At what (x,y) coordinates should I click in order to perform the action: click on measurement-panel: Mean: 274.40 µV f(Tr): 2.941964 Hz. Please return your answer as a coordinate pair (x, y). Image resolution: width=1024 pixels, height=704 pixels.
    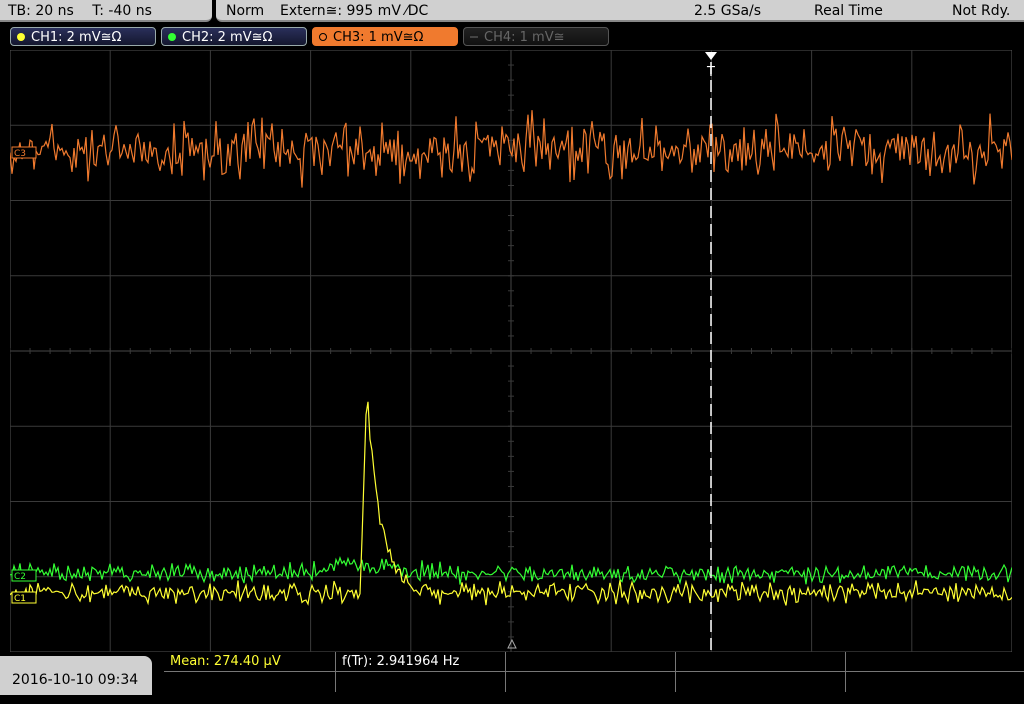
    Looking at the image, I should click on (594, 673).